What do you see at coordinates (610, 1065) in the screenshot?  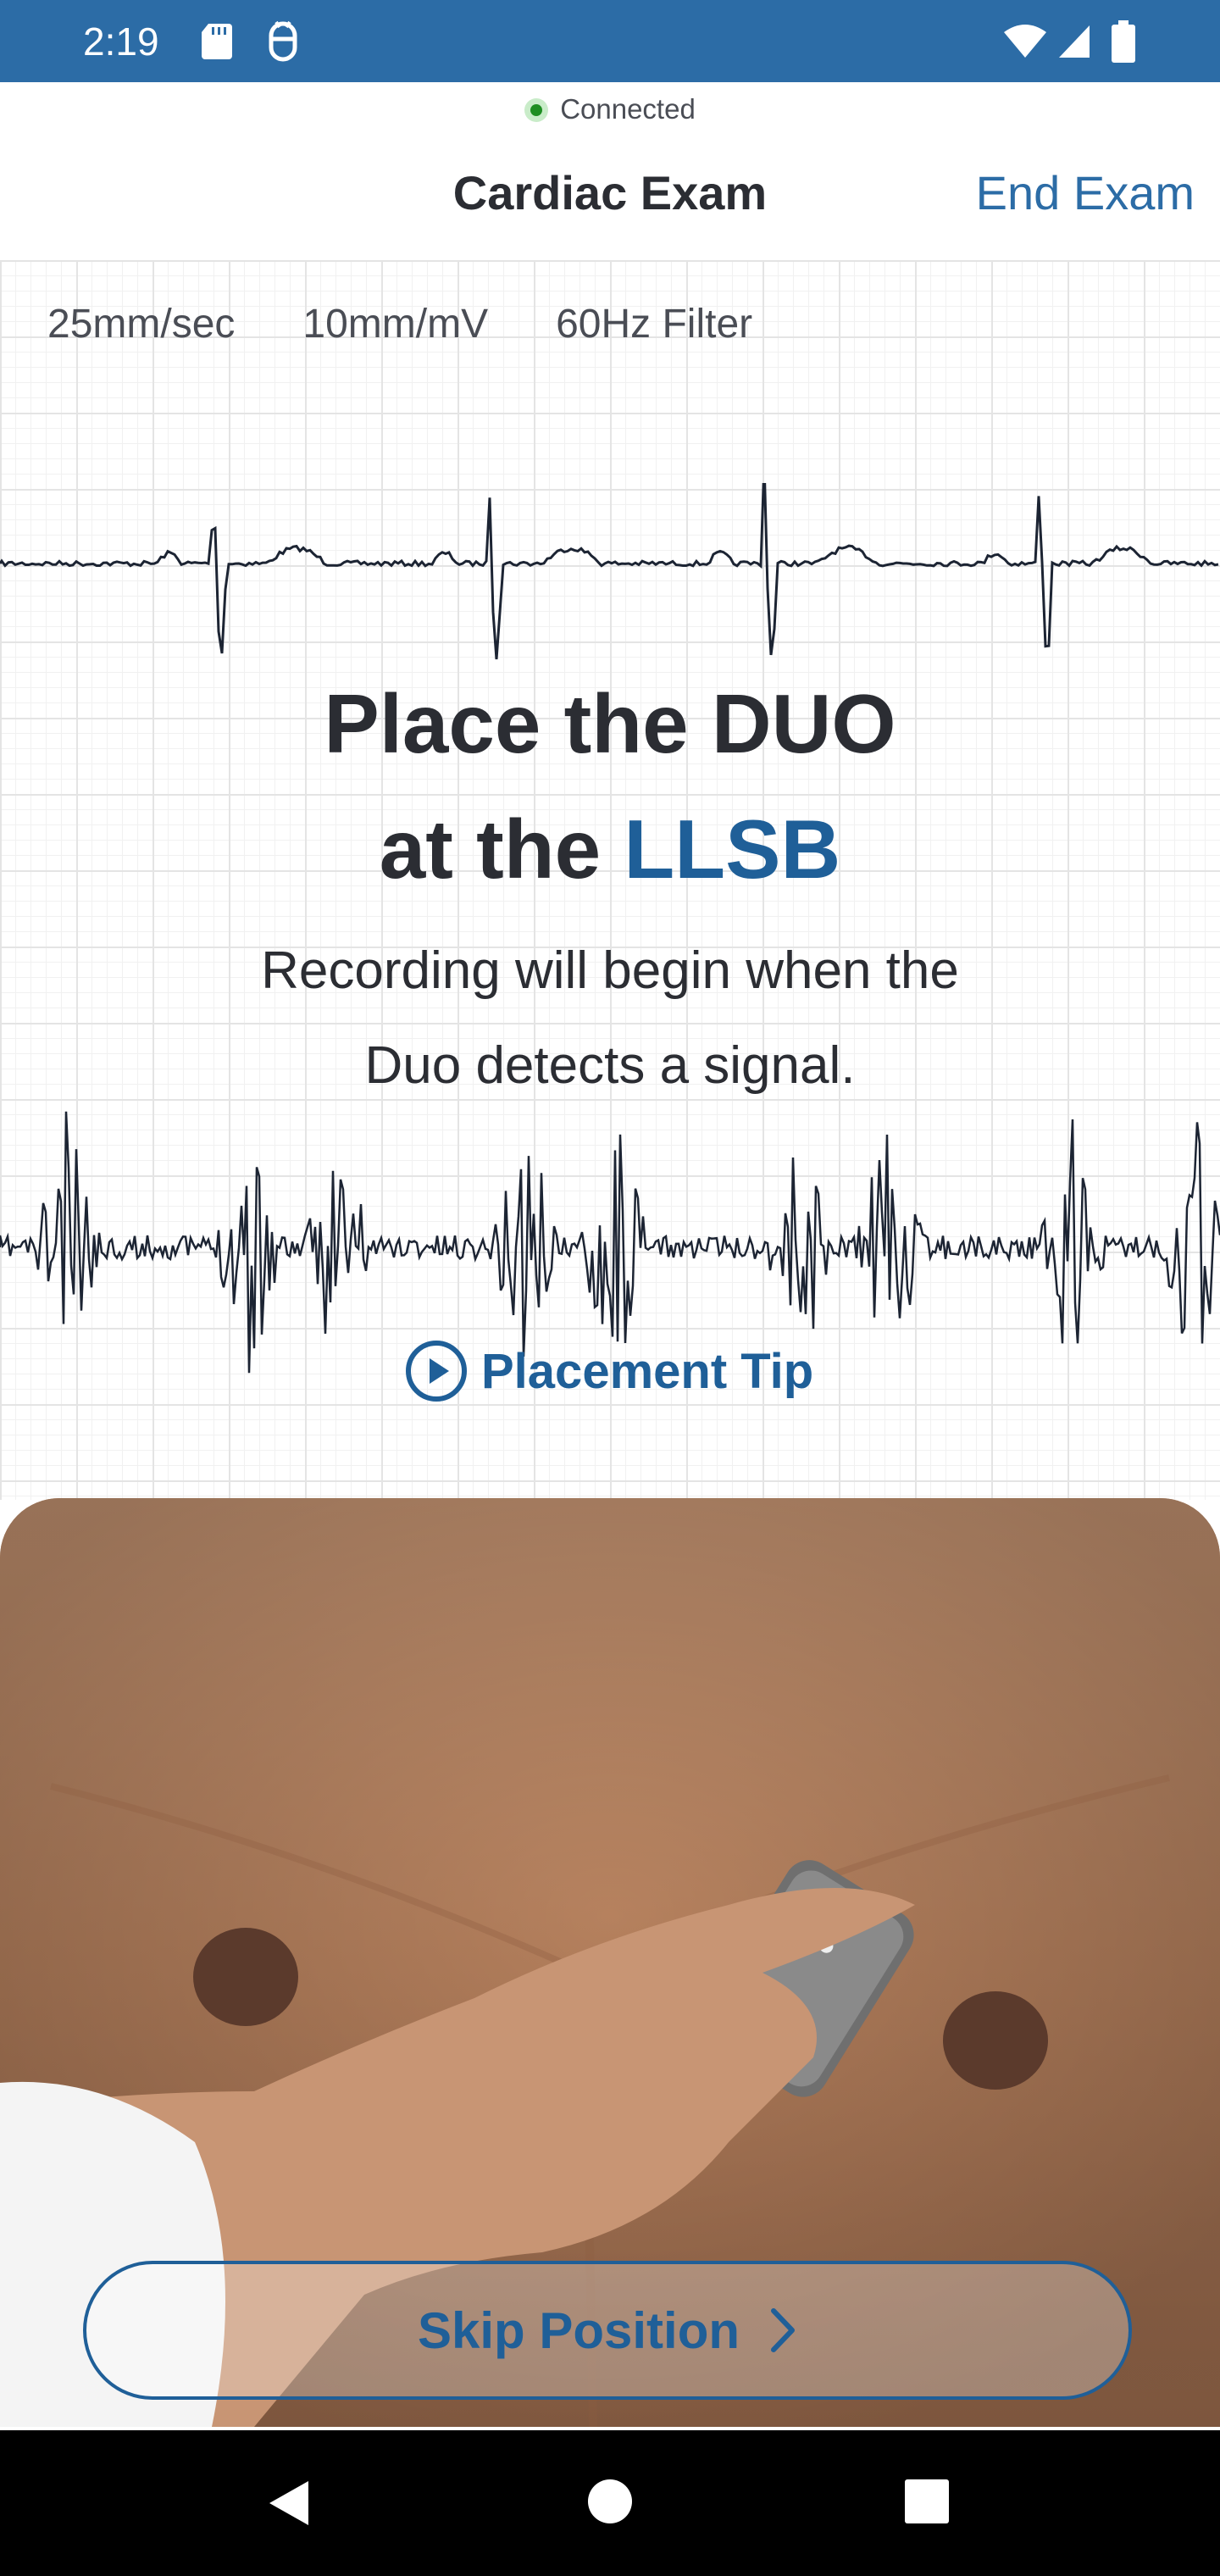 I see `subtitle-line2: Duo detects a signal.` at bounding box center [610, 1065].